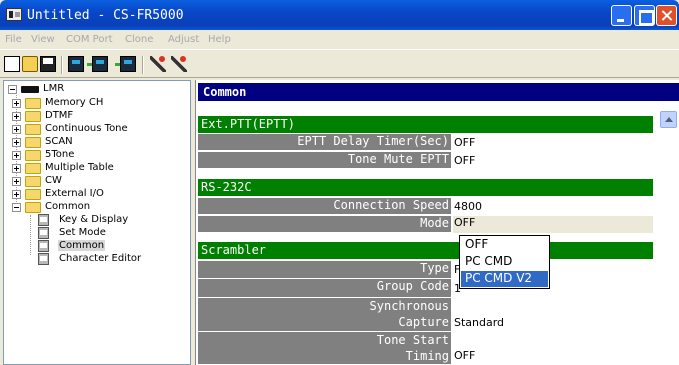  What do you see at coordinates (74, 193) in the screenshot?
I see `tree-item-label: External I/O` at bounding box center [74, 193].